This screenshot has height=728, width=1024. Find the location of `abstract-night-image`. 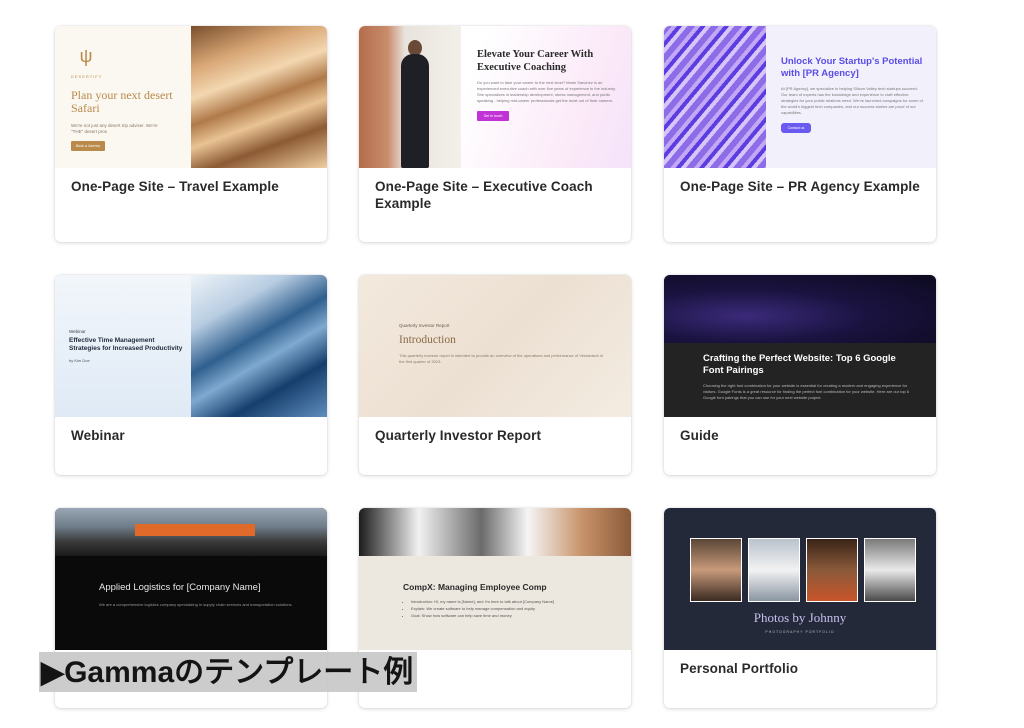

abstract-night-image is located at coordinates (800, 309).